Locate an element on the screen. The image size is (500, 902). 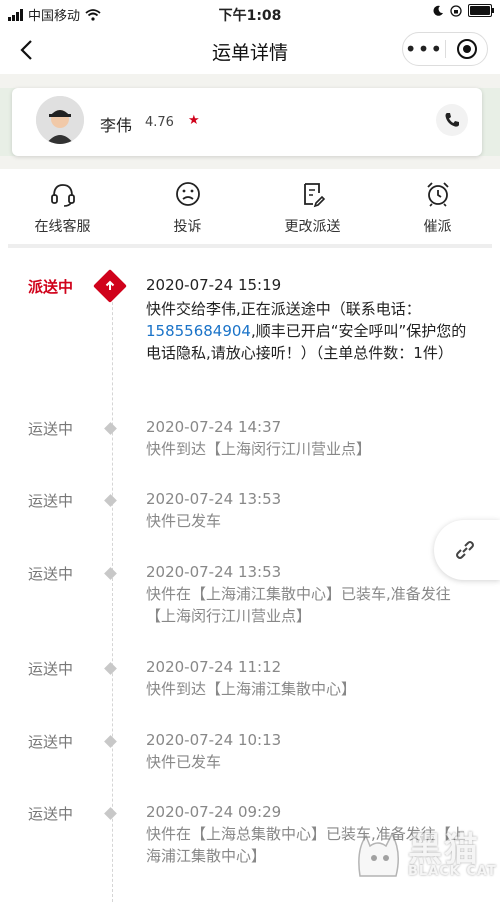
driver-name: 李伟 is located at coordinates (116, 125).